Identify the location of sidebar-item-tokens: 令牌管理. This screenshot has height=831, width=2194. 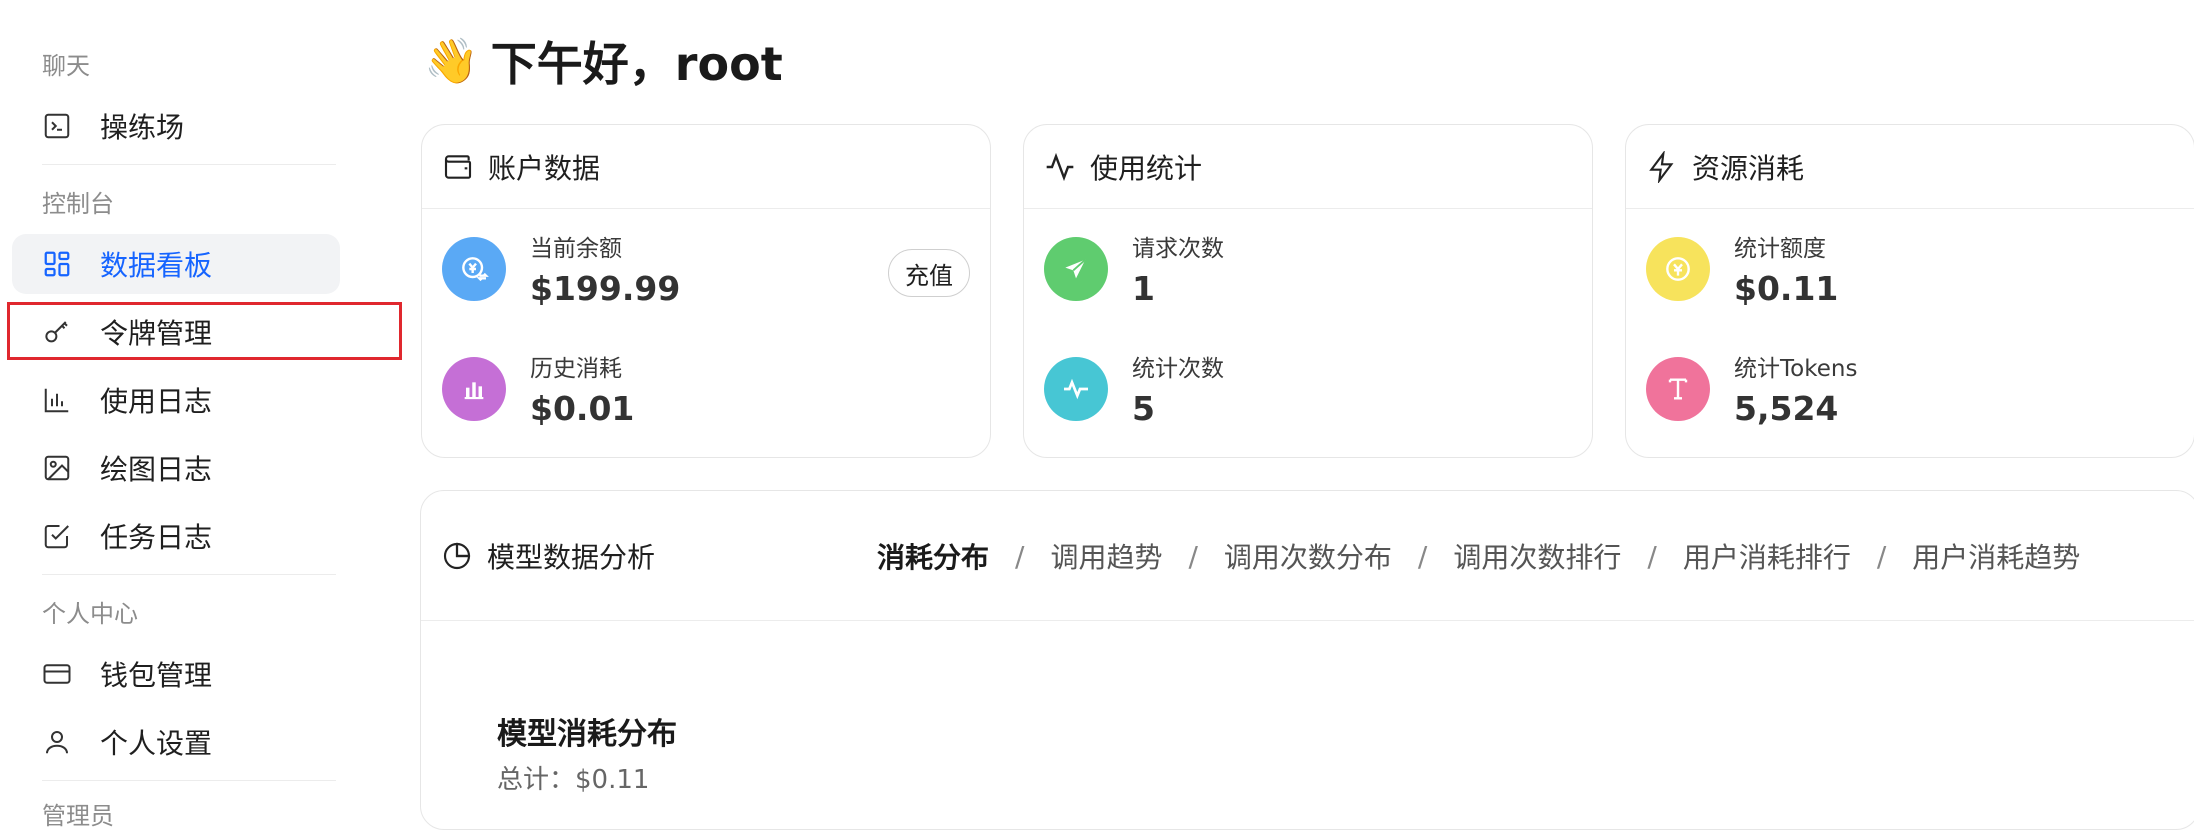
(176, 332).